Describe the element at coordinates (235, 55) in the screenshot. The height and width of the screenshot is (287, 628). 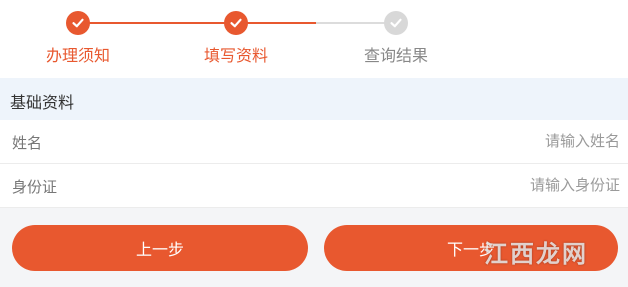
I see `step-fill-info-label: 填写资料` at that location.